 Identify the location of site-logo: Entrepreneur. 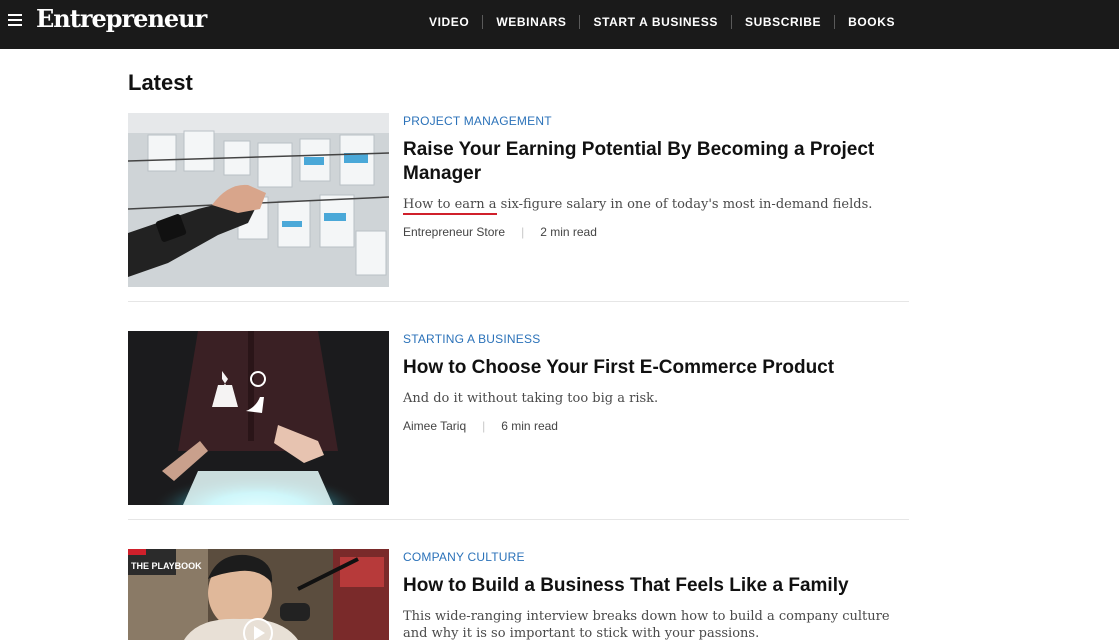
(121, 18).